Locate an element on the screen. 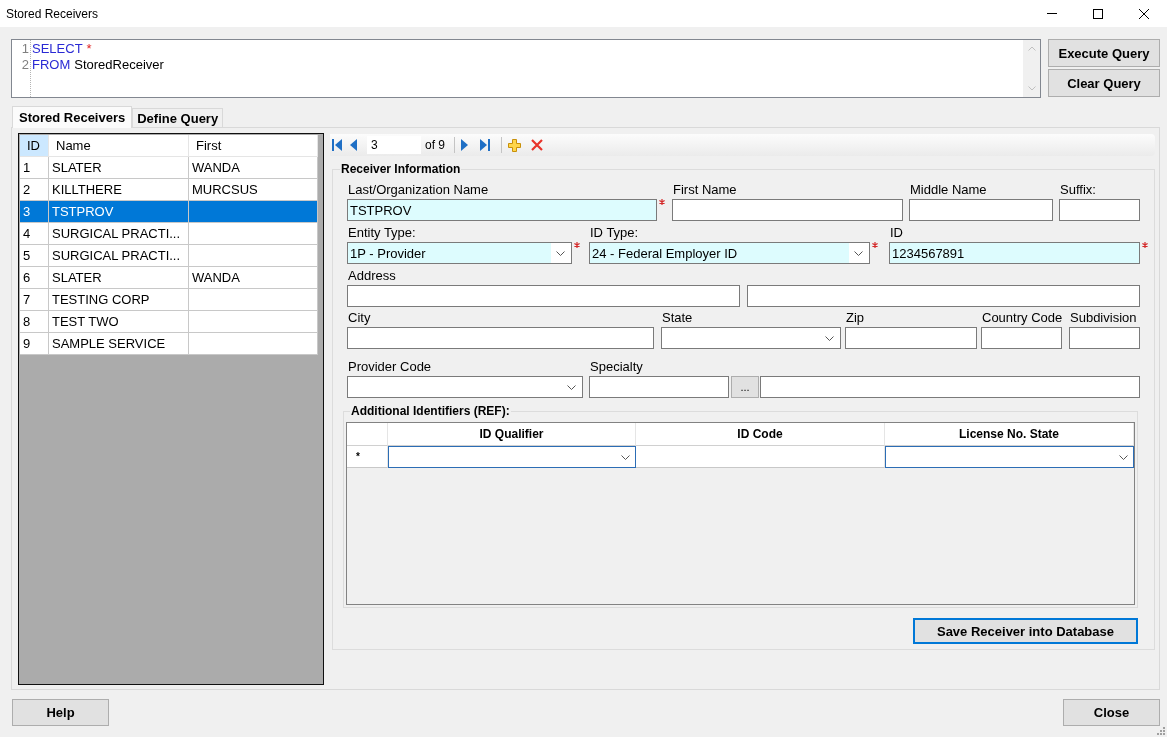 This screenshot has width=1167, height=737. text-field: 1234567891 is located at coordinates (1014, 253).